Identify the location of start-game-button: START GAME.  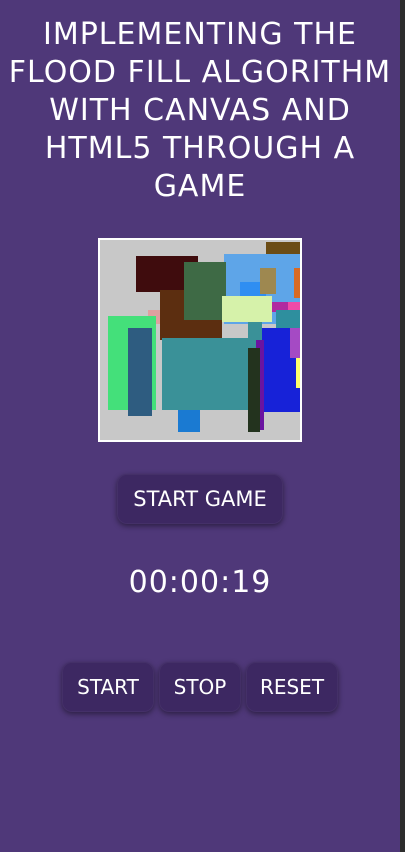
(200, 499).